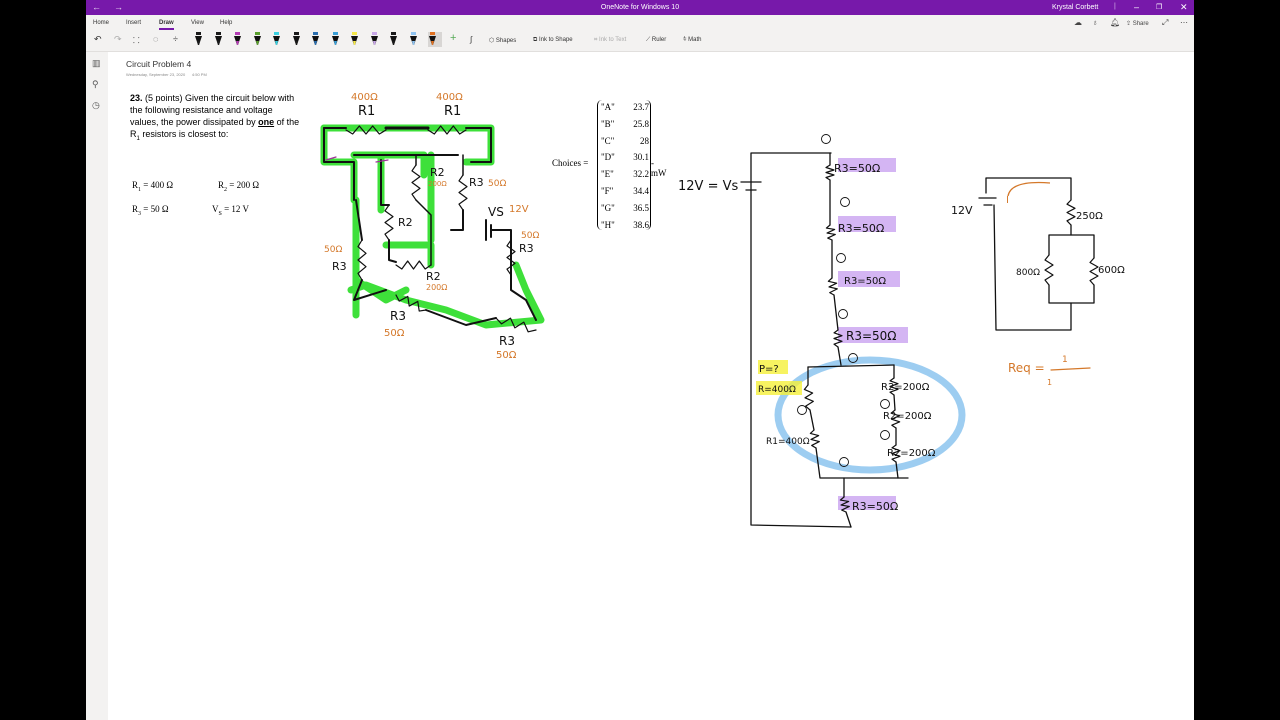 Image resolution: width=1280 pixels, height=720 pixels. I want to click on ink-label: 800Ω, so click(1028, 273).